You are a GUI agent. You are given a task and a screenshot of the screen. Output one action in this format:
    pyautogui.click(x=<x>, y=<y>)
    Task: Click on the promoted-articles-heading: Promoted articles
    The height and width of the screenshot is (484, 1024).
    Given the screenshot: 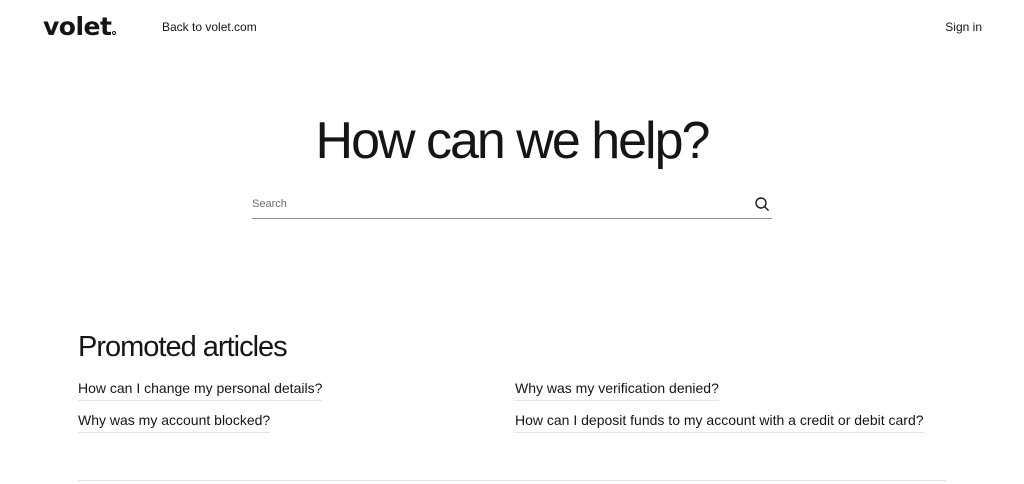 What is the action you would take?
    pyautogui.click(x=183, y=347)
    